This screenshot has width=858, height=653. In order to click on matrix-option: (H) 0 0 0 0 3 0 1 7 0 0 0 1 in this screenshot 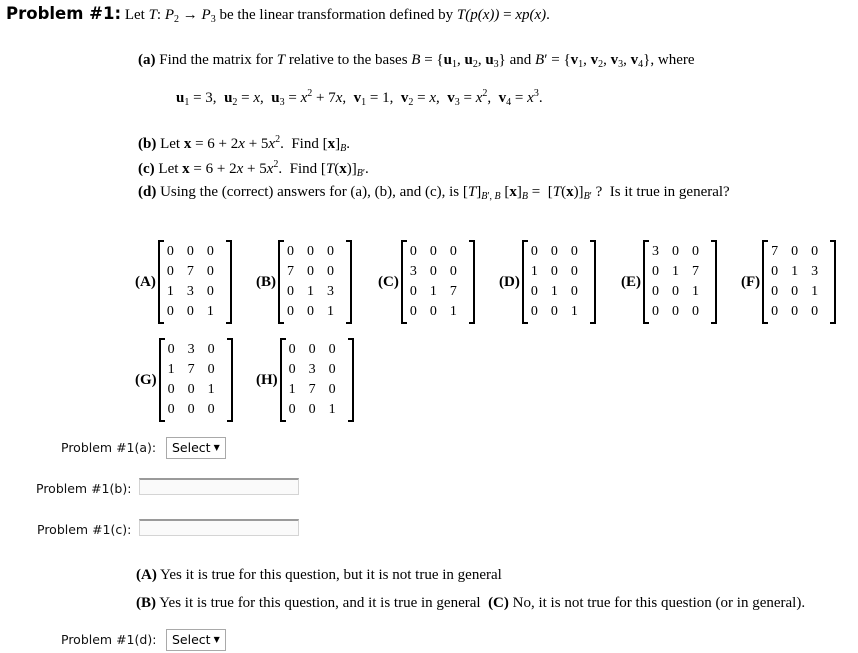, I will do `click(305, 380)`.